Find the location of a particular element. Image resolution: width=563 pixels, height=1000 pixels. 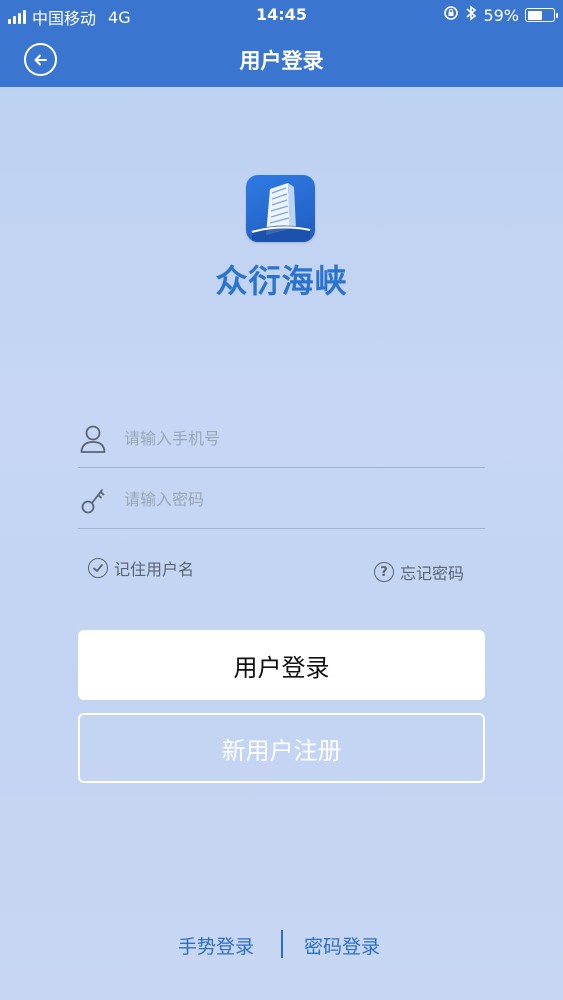

nav-bar: 用户登录 is located at coordinates (281, 59).